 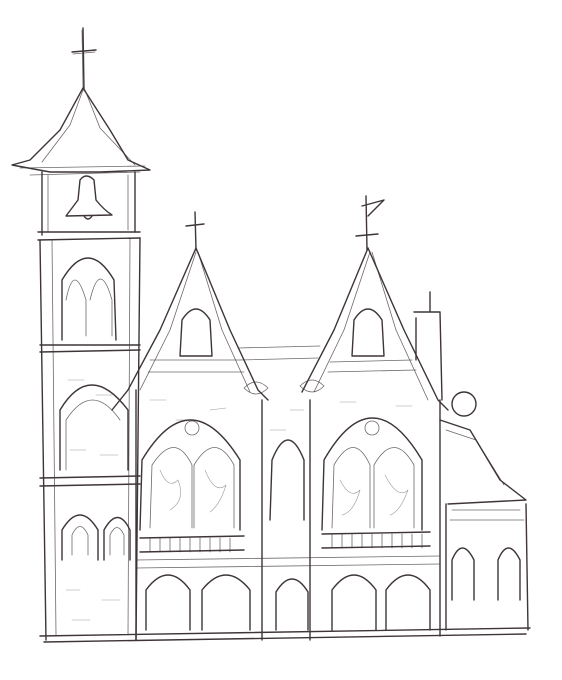 I want to click on central-section, so click(x=281, y=493).